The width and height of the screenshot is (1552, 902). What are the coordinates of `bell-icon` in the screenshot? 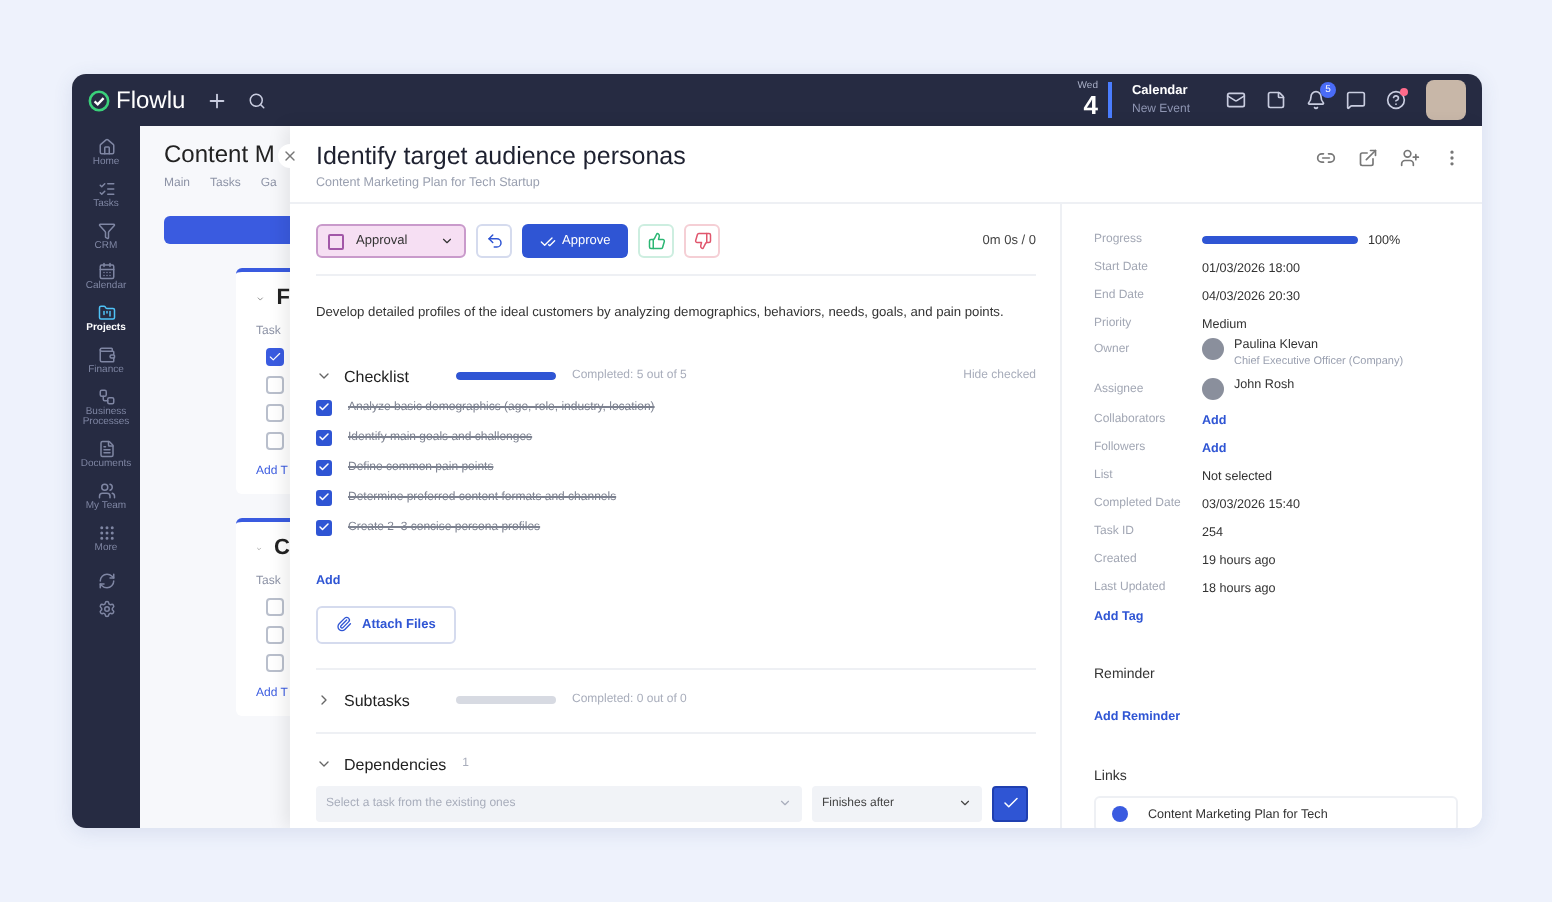 It's located at (1316, 100).